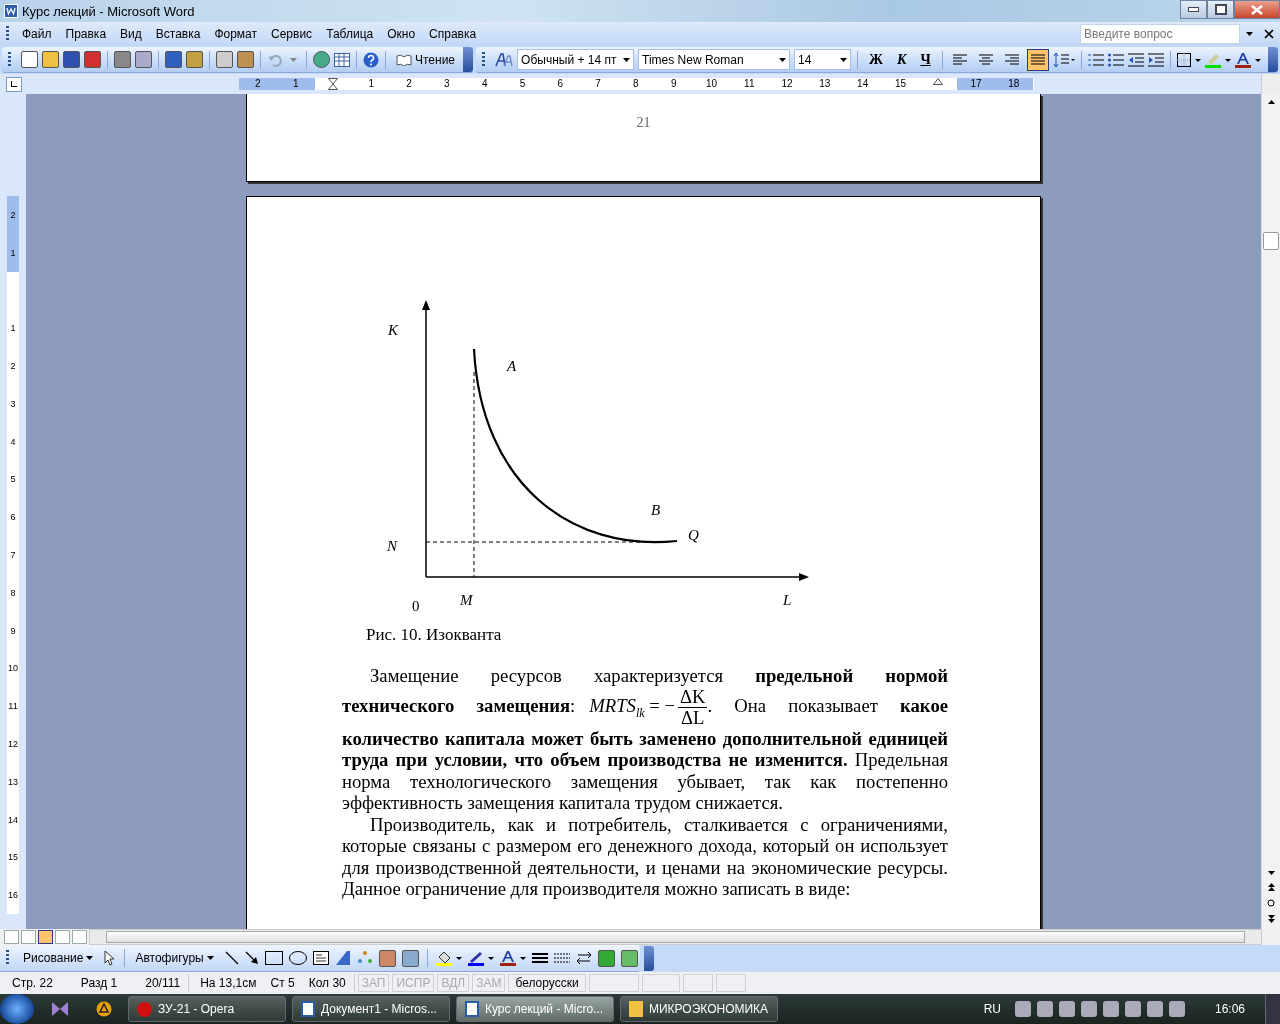 This screenshot has width=1280, height=1024. What do you see at coordinates (1271, 873) in the screenshot?
I see `scroll-down-icon` at bounding box center [1271, 873].